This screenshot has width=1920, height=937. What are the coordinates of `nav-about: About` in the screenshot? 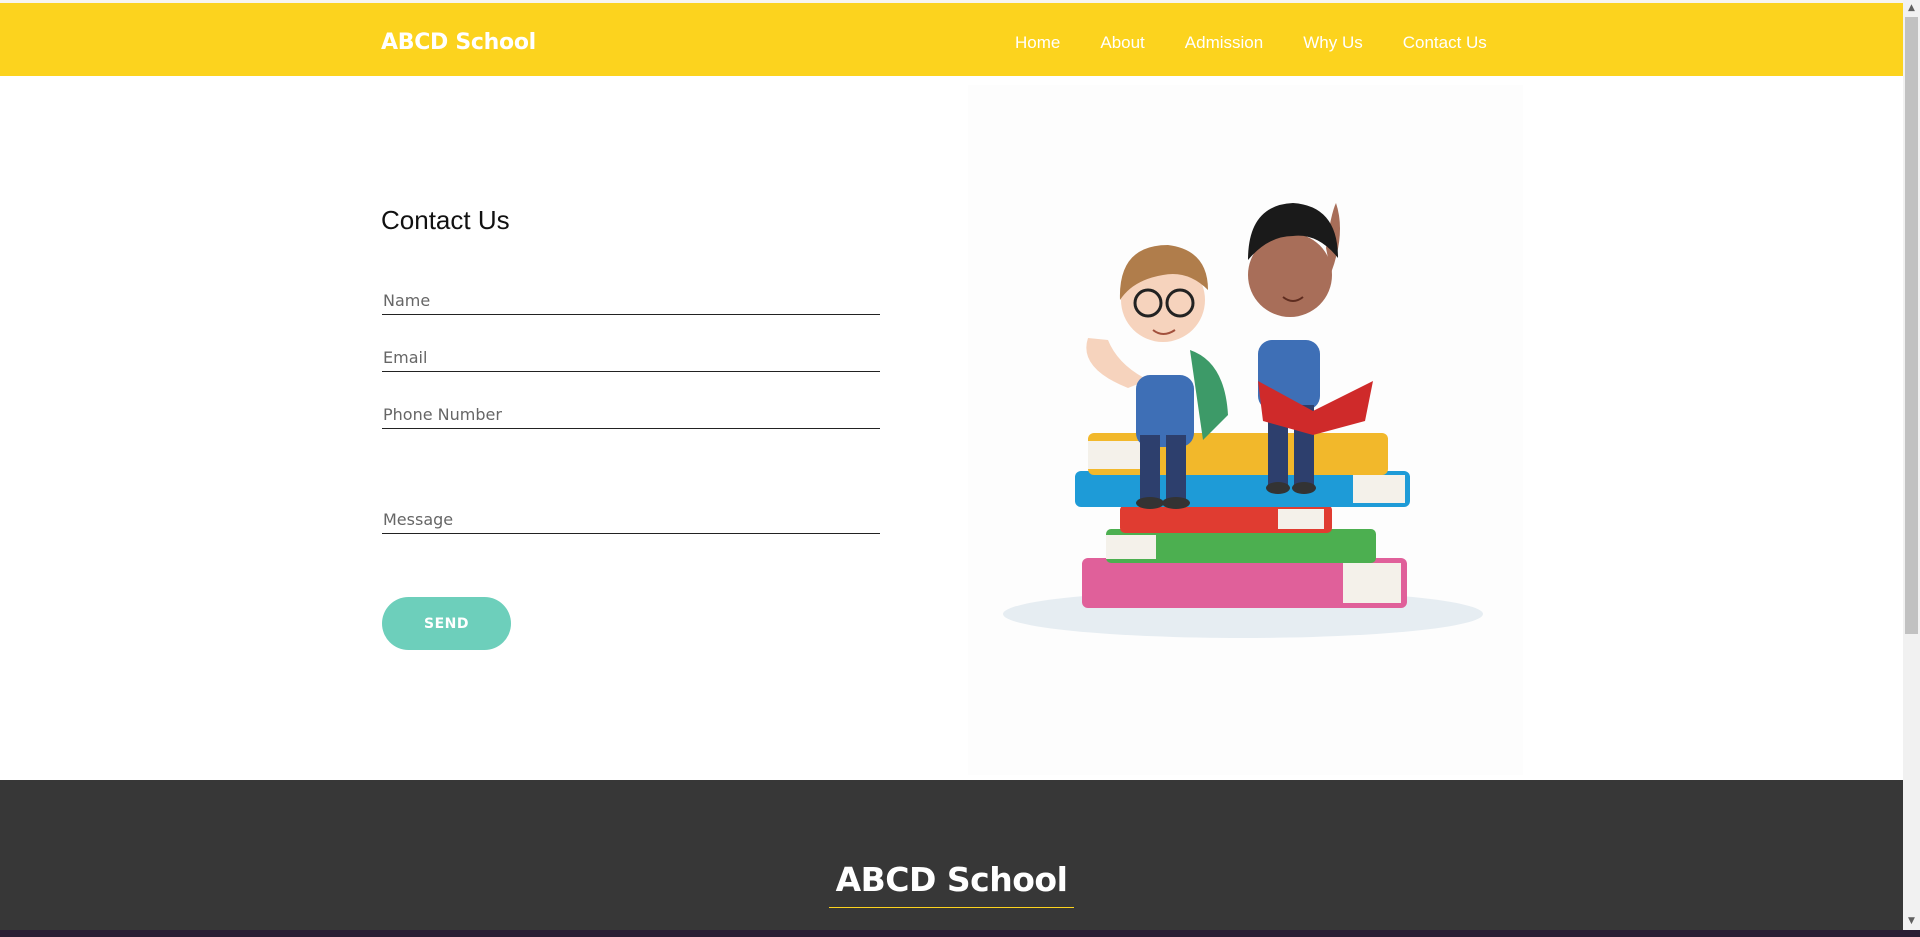 It's located at (1122, 43).